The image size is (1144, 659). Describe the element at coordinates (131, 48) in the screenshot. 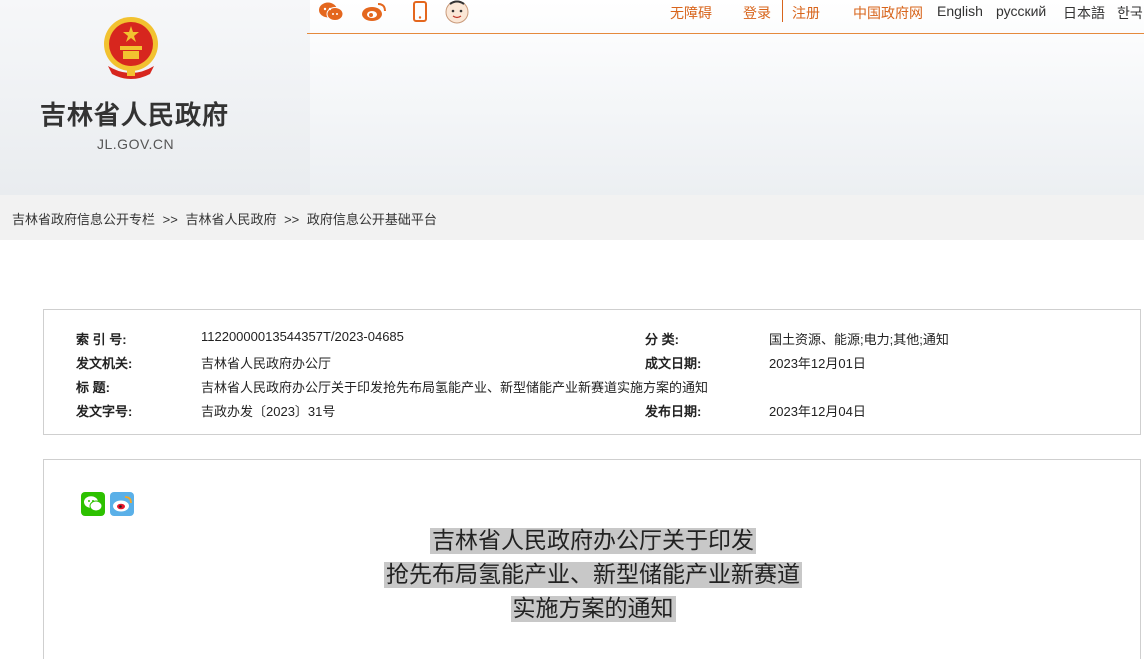

I see `national-emblem-icon` at that location.